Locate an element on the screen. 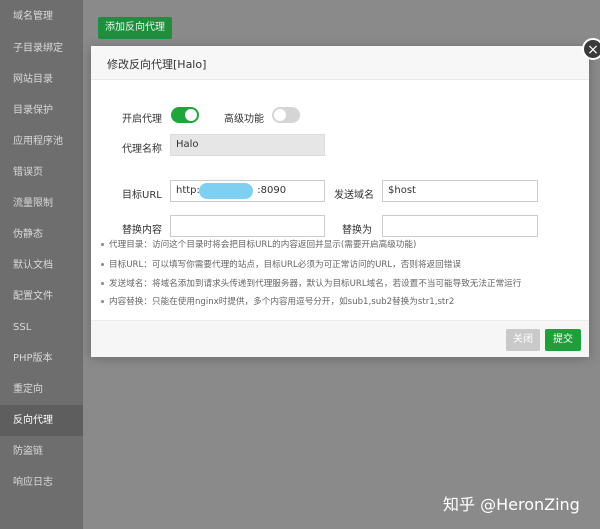  help-note: 代理目录：访问这个目录时将会把目标URL的内容返回并显示(需要开启高级功能) is located at coordinates (258, 244).